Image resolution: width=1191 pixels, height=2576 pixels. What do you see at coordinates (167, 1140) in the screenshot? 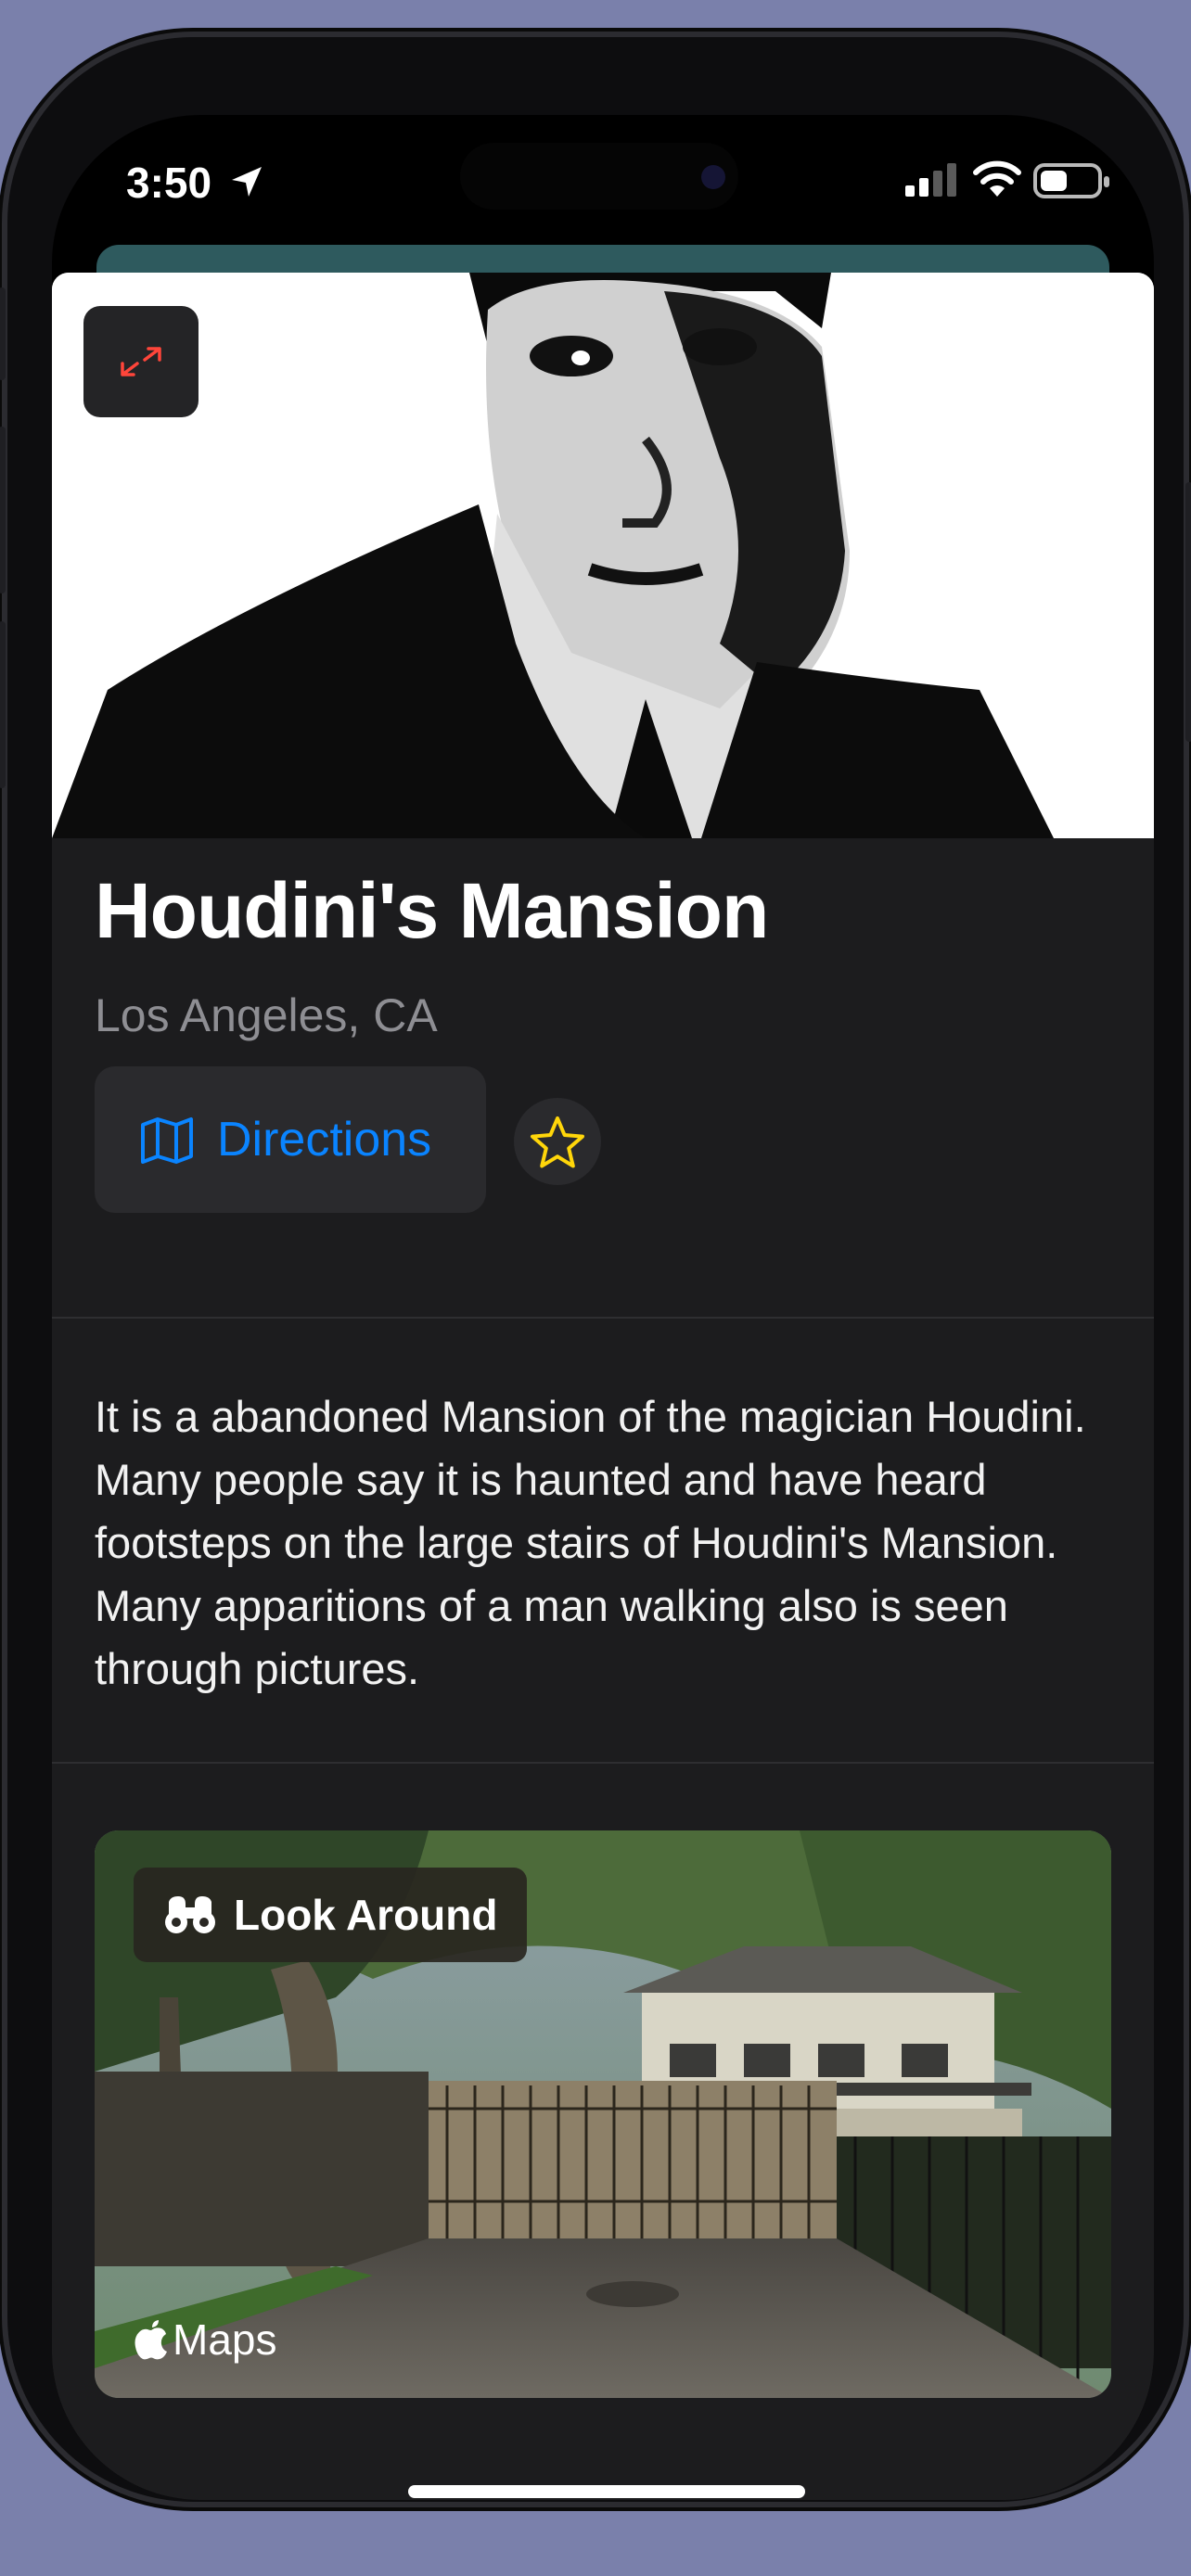
I see `map-icon` at bounding box center [167, 1140].